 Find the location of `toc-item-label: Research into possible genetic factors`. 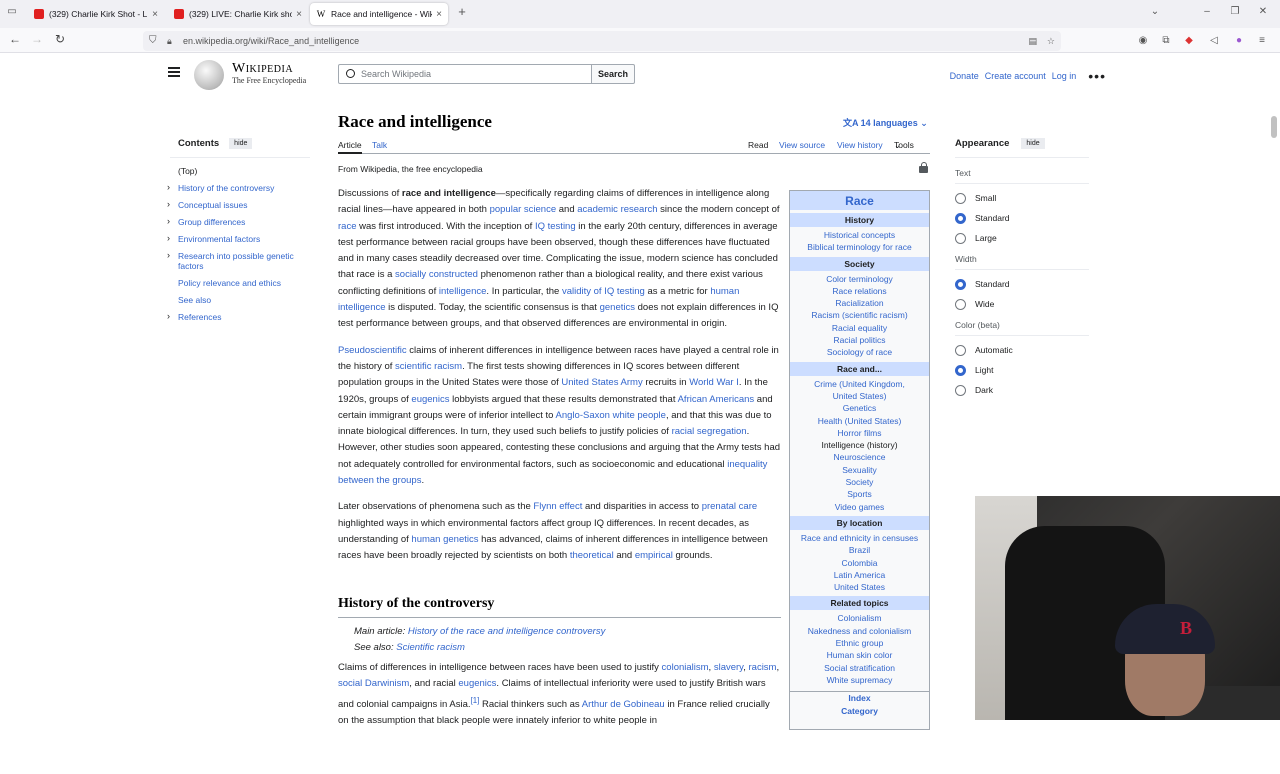

toc-item-label: Research into possible genetic factors is located at coordinates (236, 261).